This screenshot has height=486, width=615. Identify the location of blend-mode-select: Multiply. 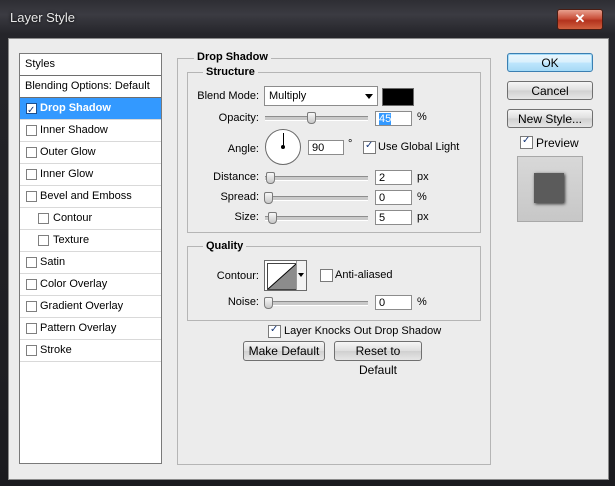
(321, 96).